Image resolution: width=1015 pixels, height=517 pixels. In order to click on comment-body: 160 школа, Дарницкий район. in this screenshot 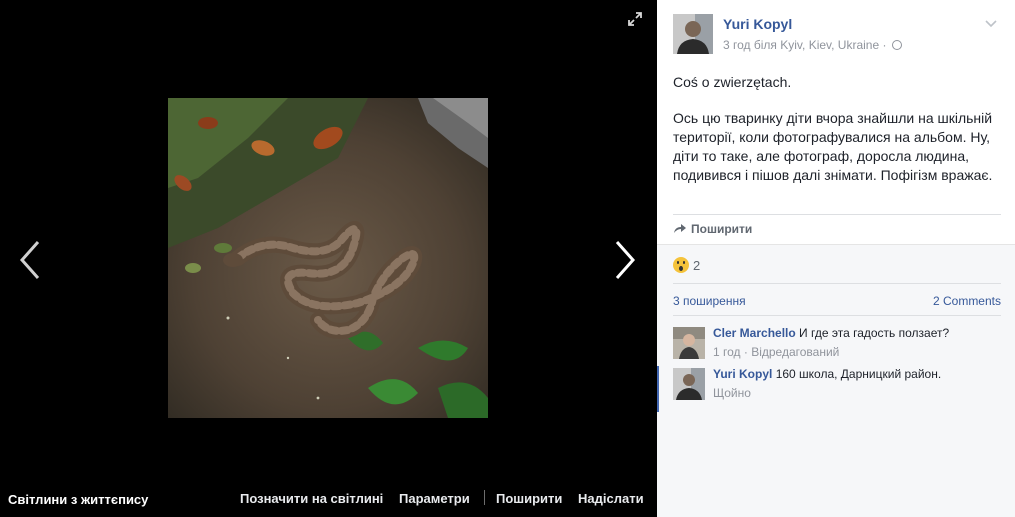, I will do `click(858, 374)`.